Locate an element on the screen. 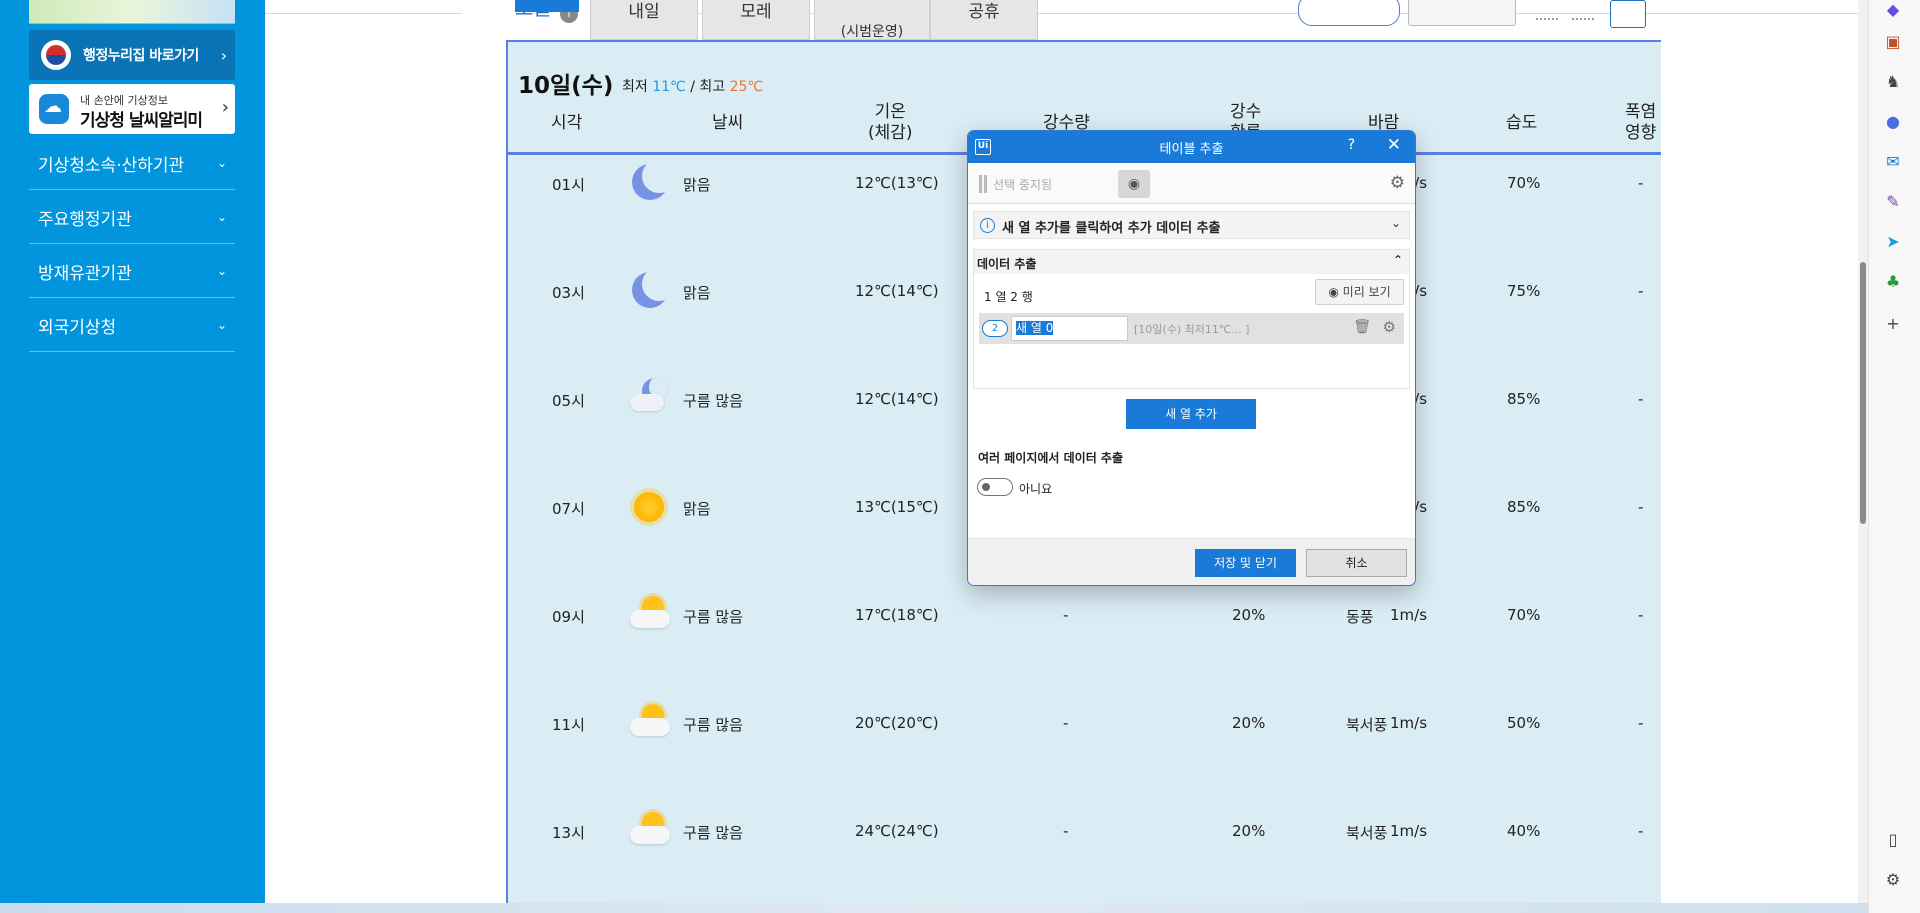  chevron-up-icon: ⌃ is located at coordinates (1398, 260).